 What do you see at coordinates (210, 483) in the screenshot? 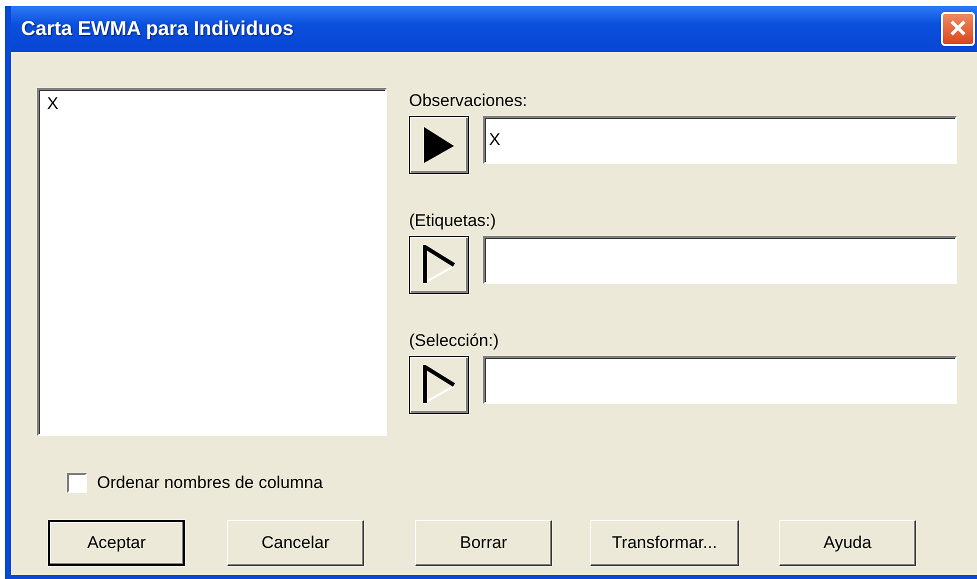
I see `checkbox-label: Ordenar nombres de columna` at bounding box center [210, 483].